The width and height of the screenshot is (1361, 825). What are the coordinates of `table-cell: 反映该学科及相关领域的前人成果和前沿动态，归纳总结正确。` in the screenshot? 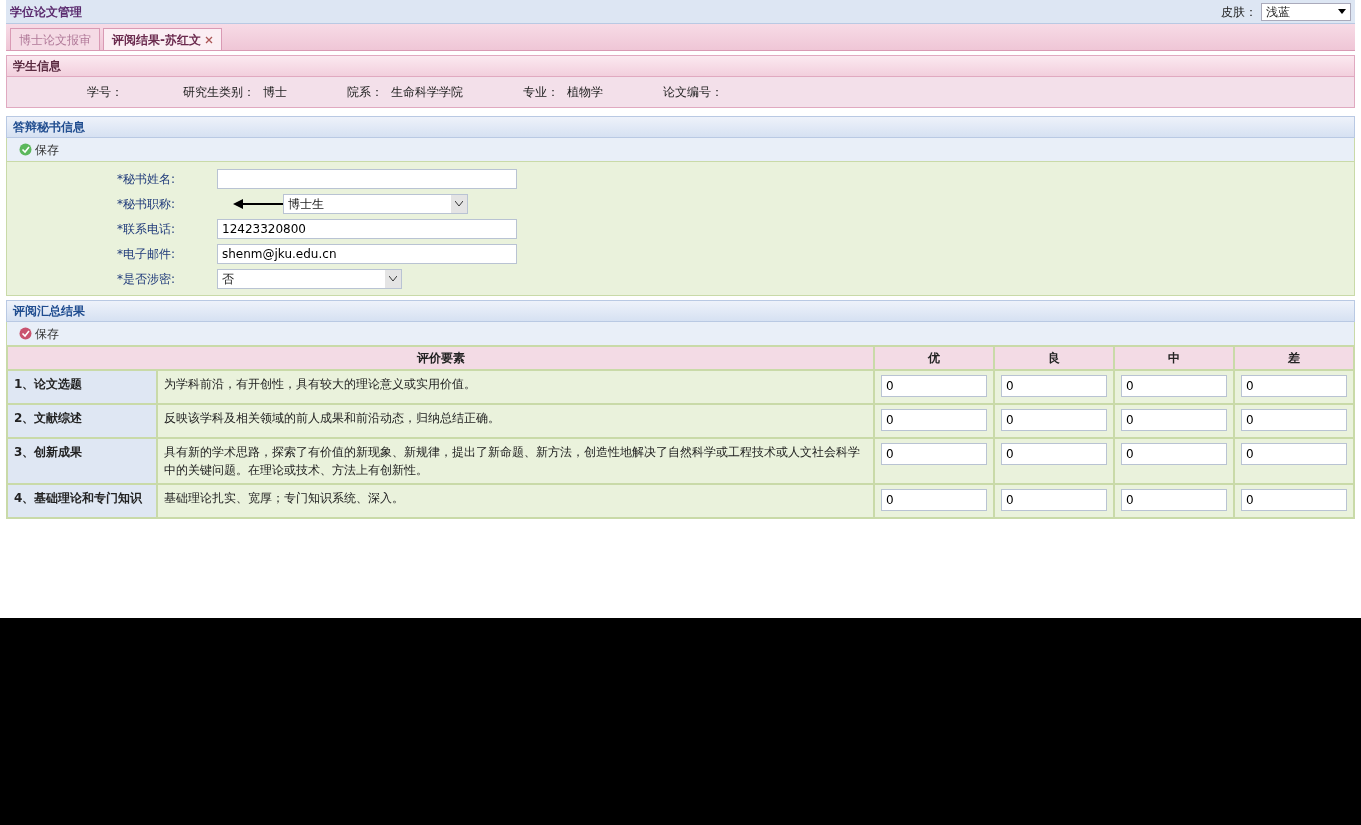 It's located at (515, 421).